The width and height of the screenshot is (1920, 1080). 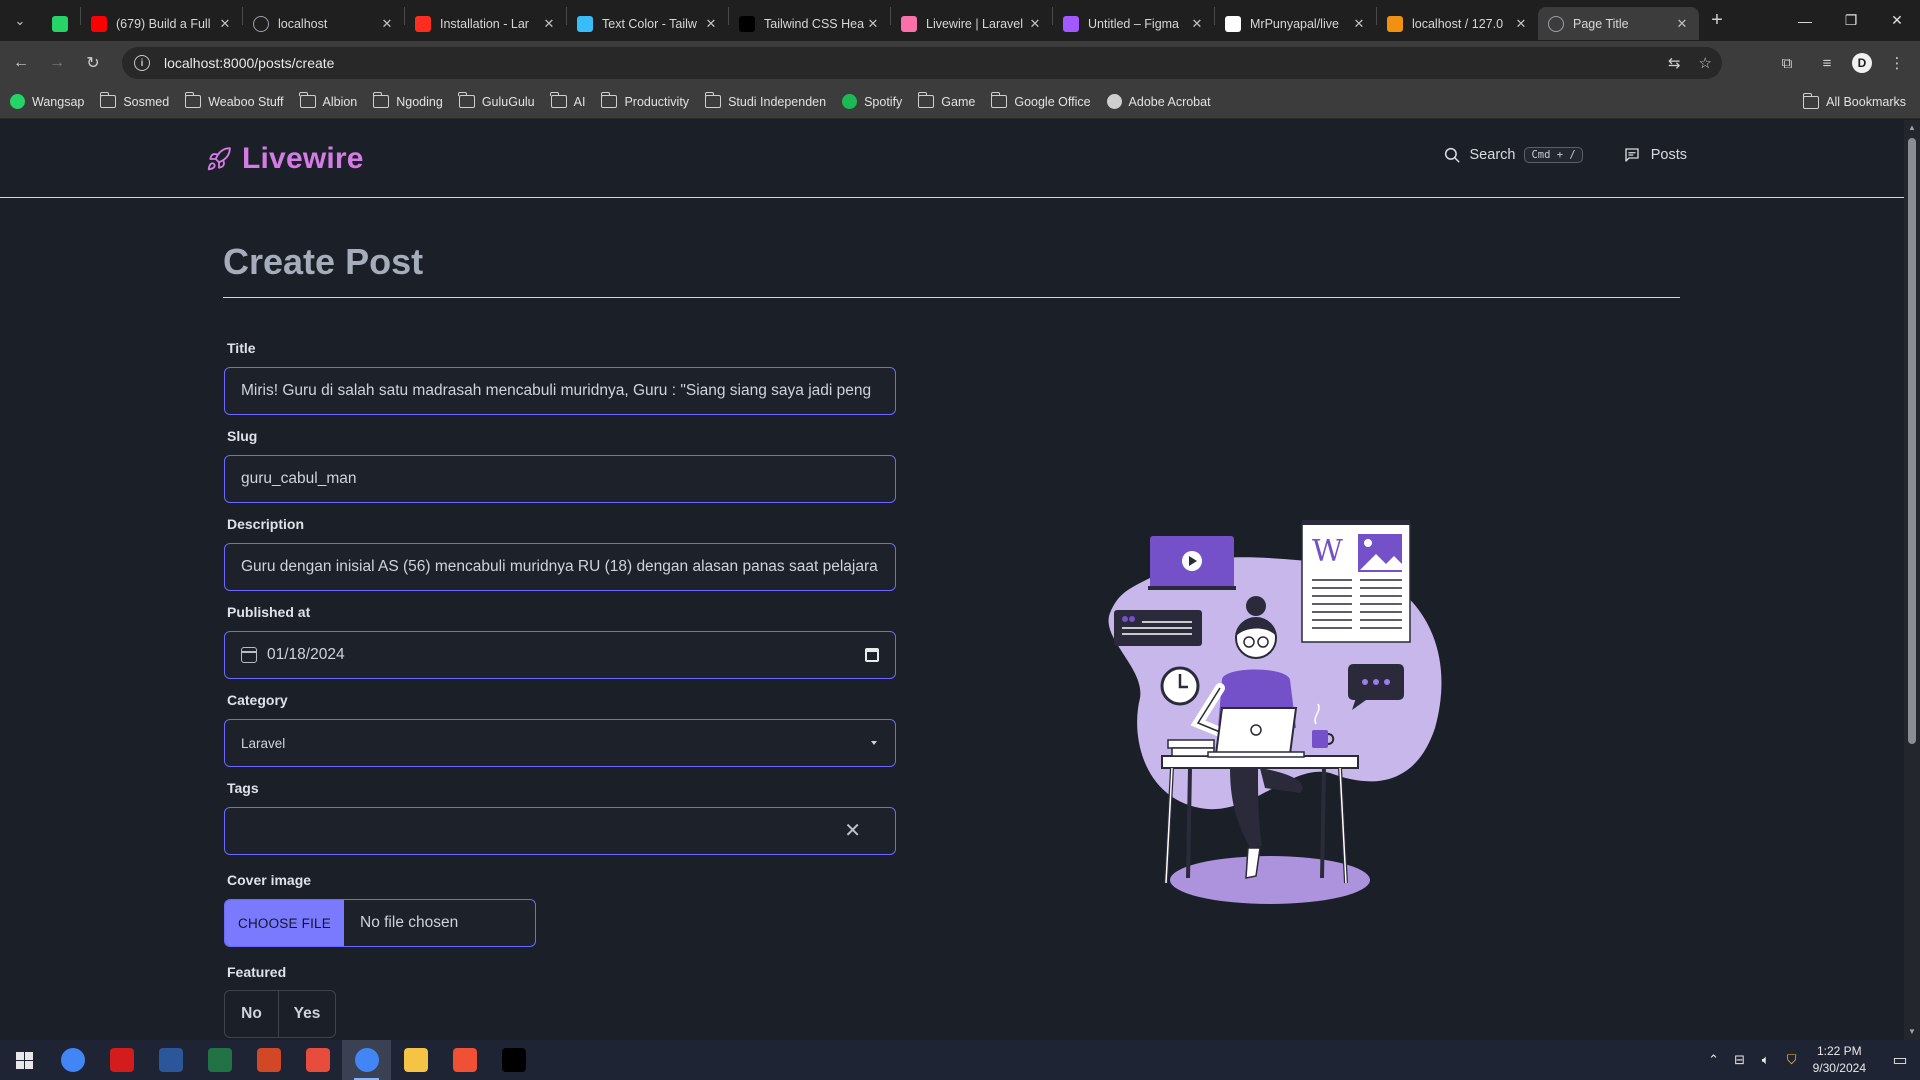 What do you see at coordinates (1912, 1032) in the screenshot?
I see `scroll-down-icon: ▼` at bounding box center [1912, 1032].